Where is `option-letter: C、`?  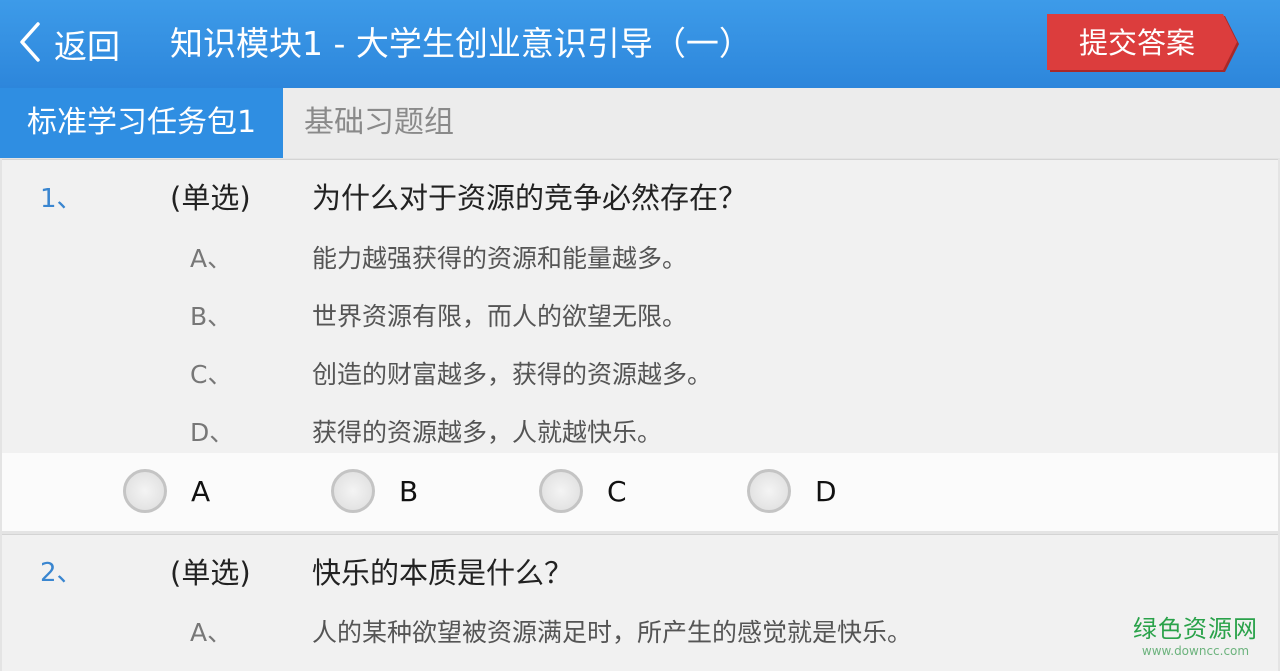
option-letter: C、 is located at coordinates (211, 374).